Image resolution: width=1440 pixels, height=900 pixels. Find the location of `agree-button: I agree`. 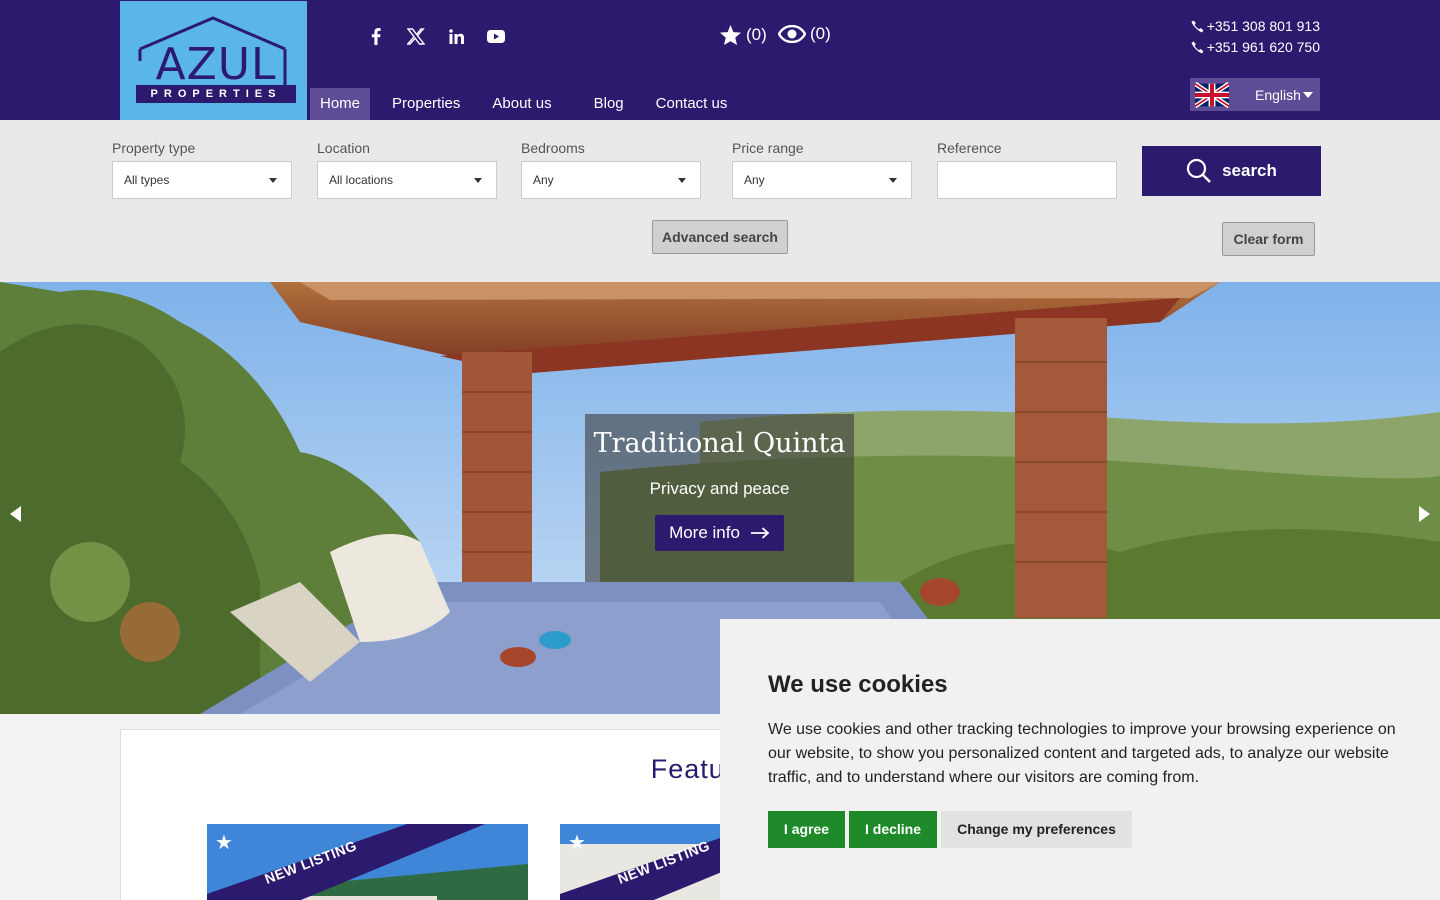

agree-button: I agree is located at coordinates (806, 829).